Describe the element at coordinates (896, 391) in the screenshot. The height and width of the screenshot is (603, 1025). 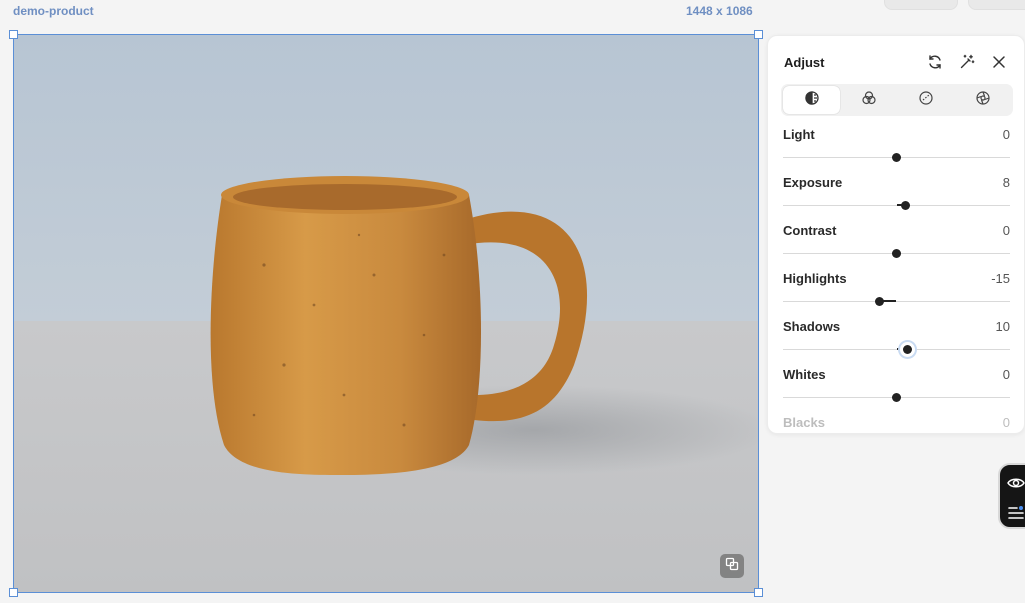
I see `slider-whites: Whites 0` at that location.